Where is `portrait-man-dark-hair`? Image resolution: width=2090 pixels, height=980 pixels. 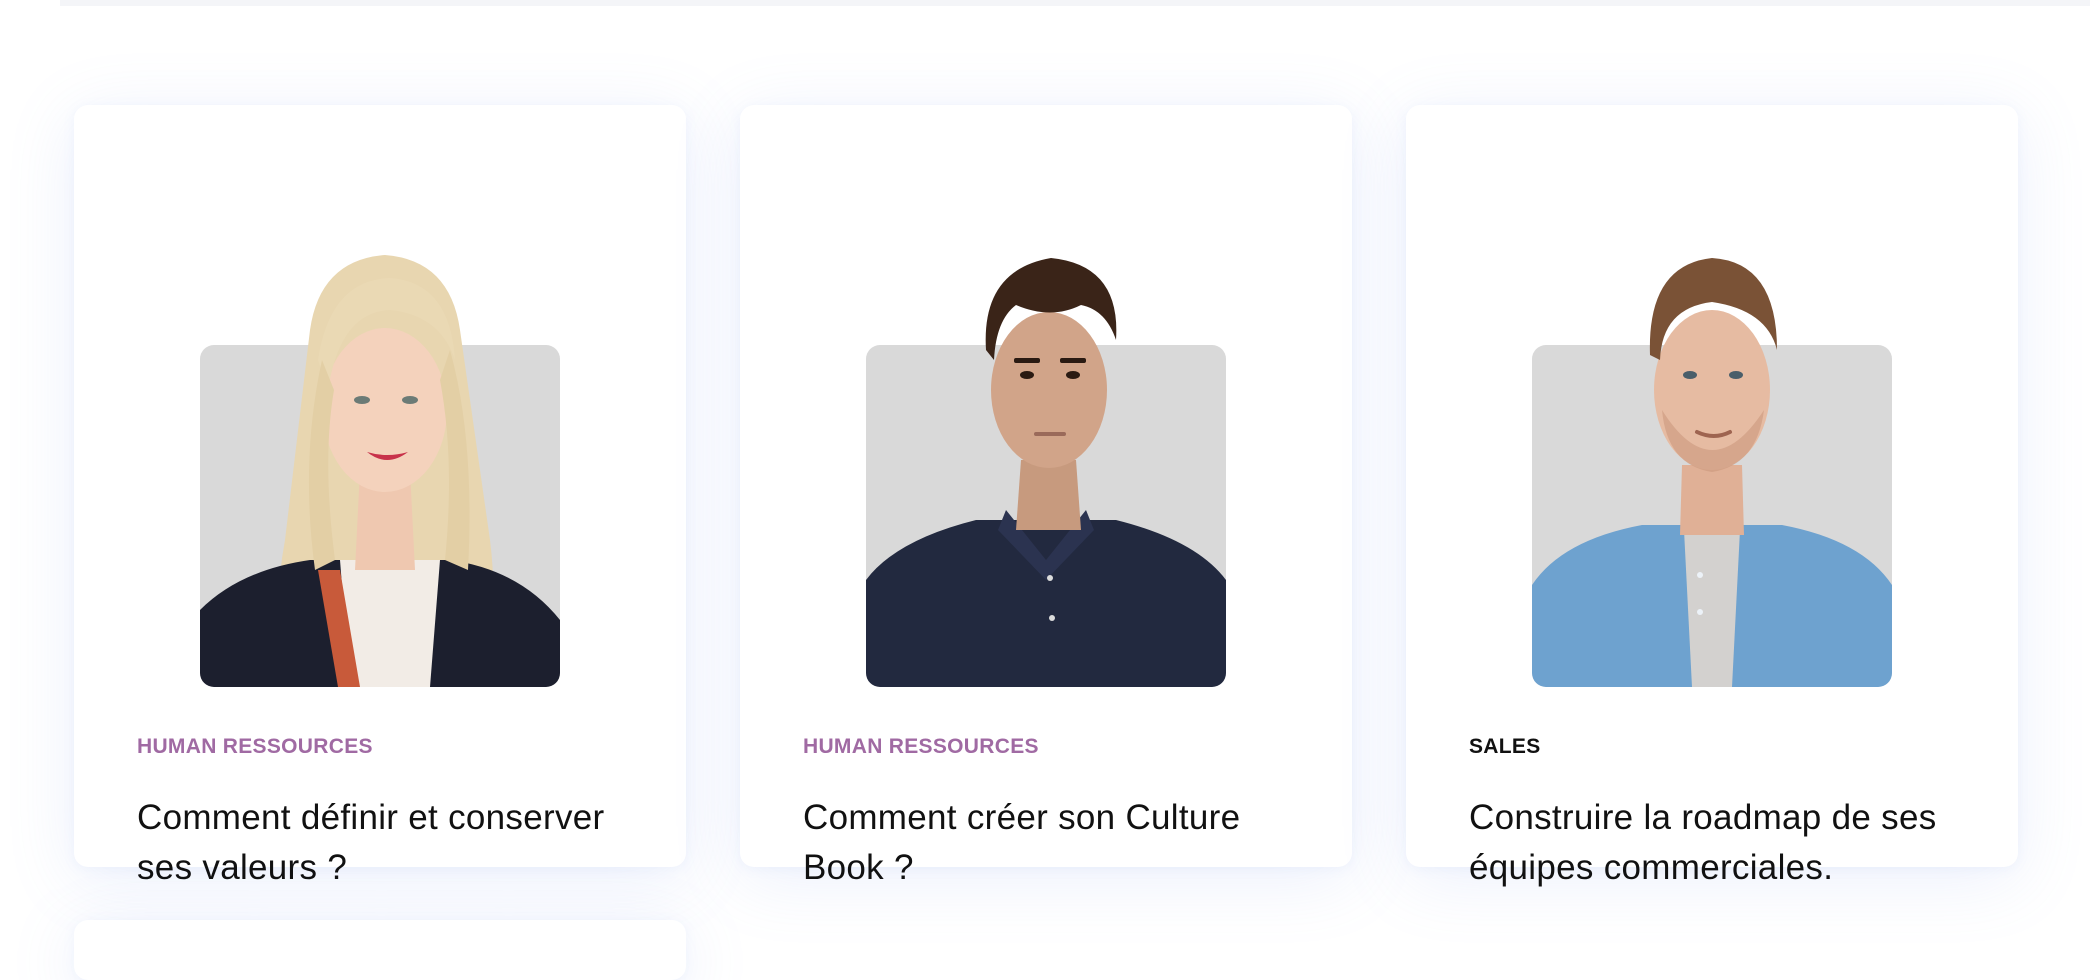
portrait-man-dark-hair is located at coordinates (1046, 472).